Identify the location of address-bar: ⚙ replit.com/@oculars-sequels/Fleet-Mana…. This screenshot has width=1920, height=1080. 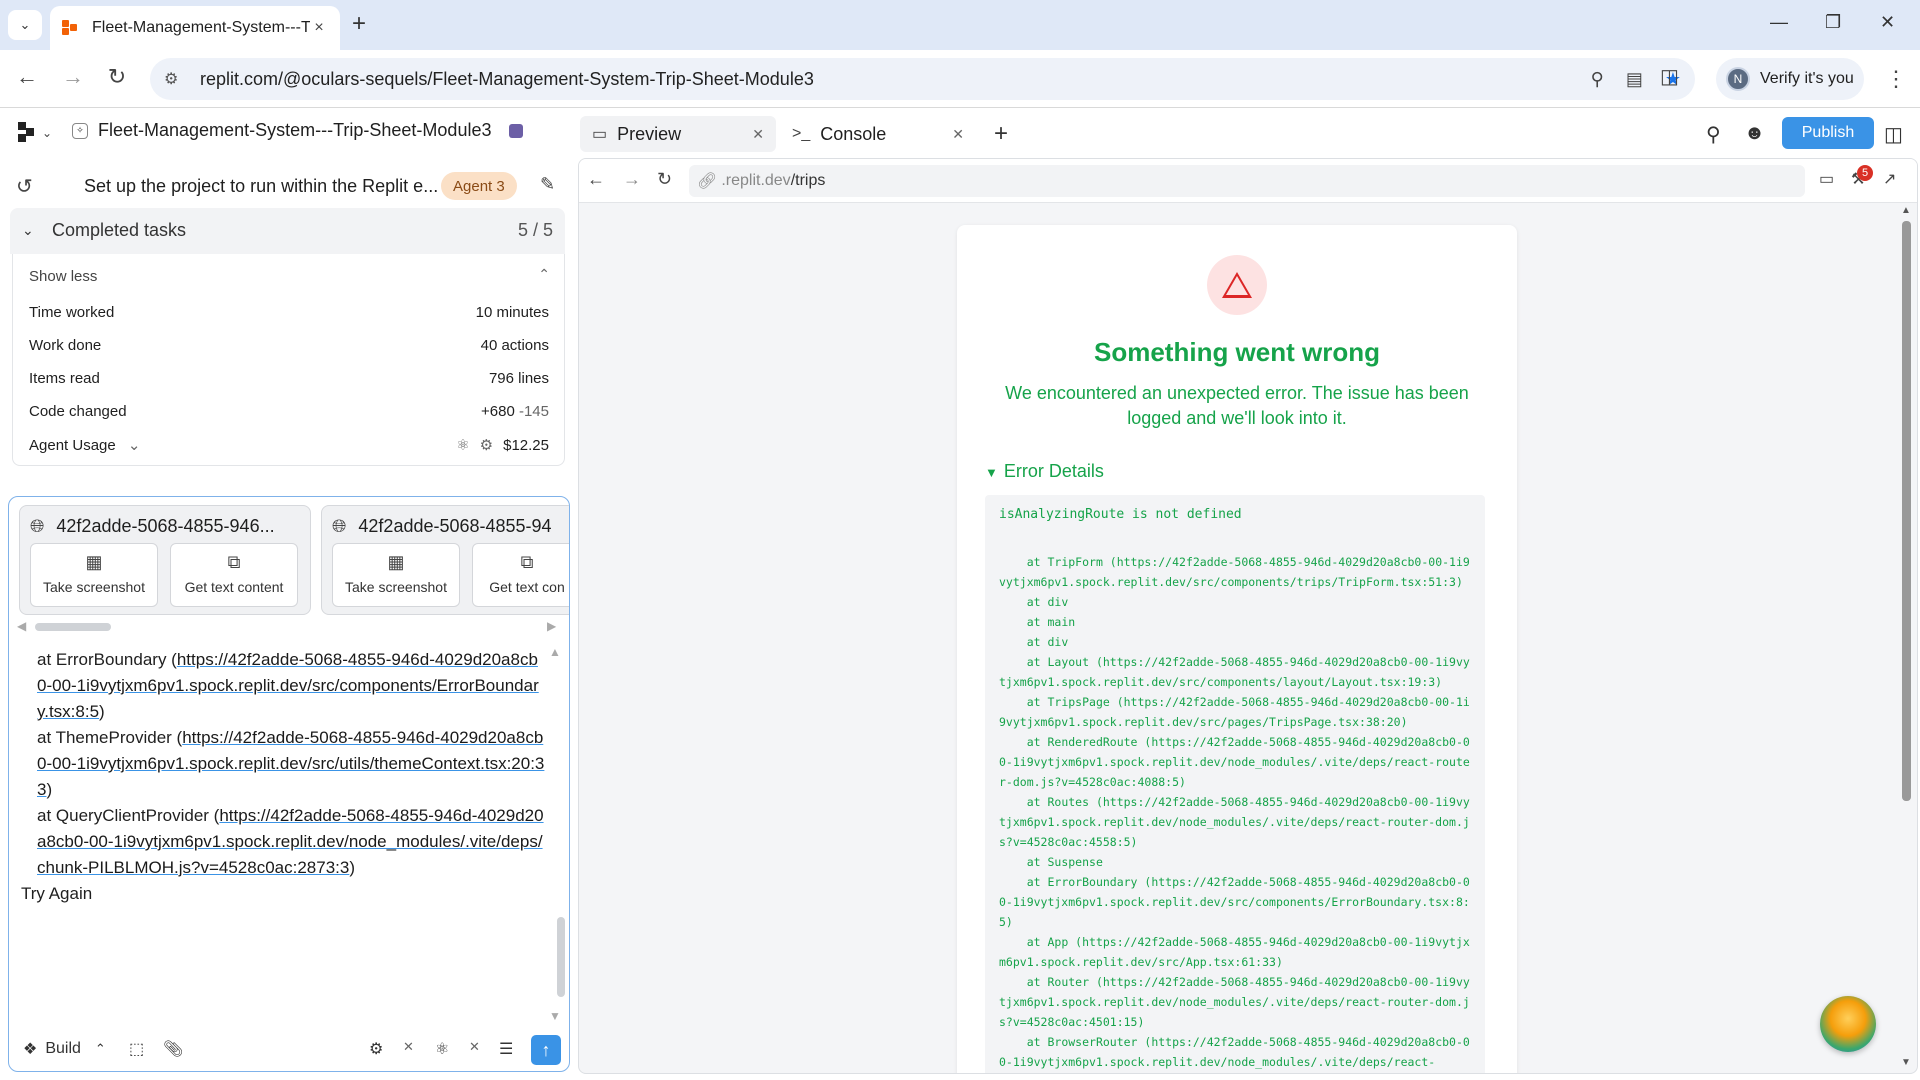
(922, 79).